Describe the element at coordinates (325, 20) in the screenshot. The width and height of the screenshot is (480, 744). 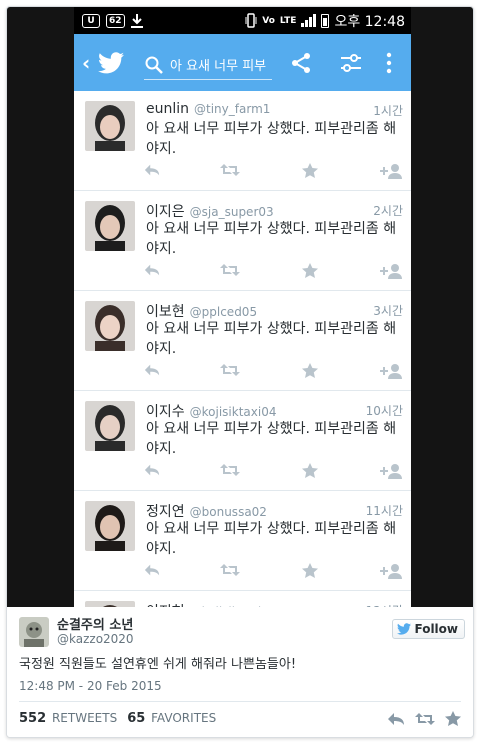
I see `battery-icon` at that location.